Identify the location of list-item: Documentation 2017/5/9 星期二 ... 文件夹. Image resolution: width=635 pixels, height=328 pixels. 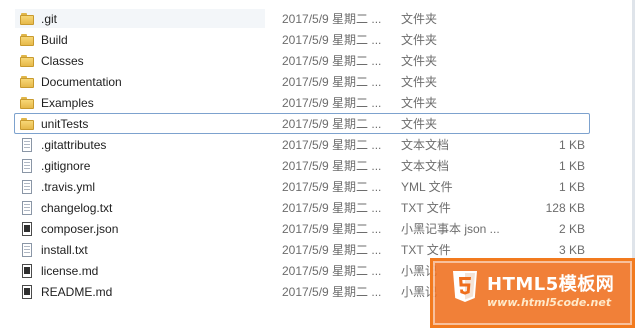
(302, 81).